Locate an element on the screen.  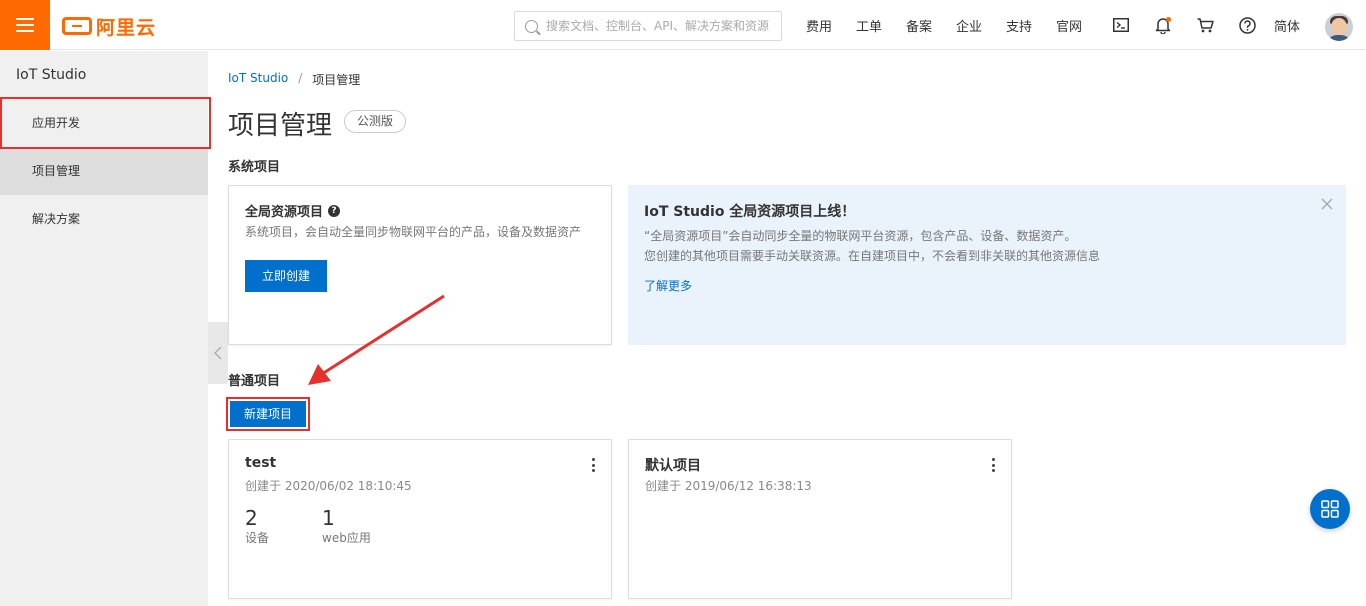
stat-device-count: 2 is located at coordinates (251, 518).